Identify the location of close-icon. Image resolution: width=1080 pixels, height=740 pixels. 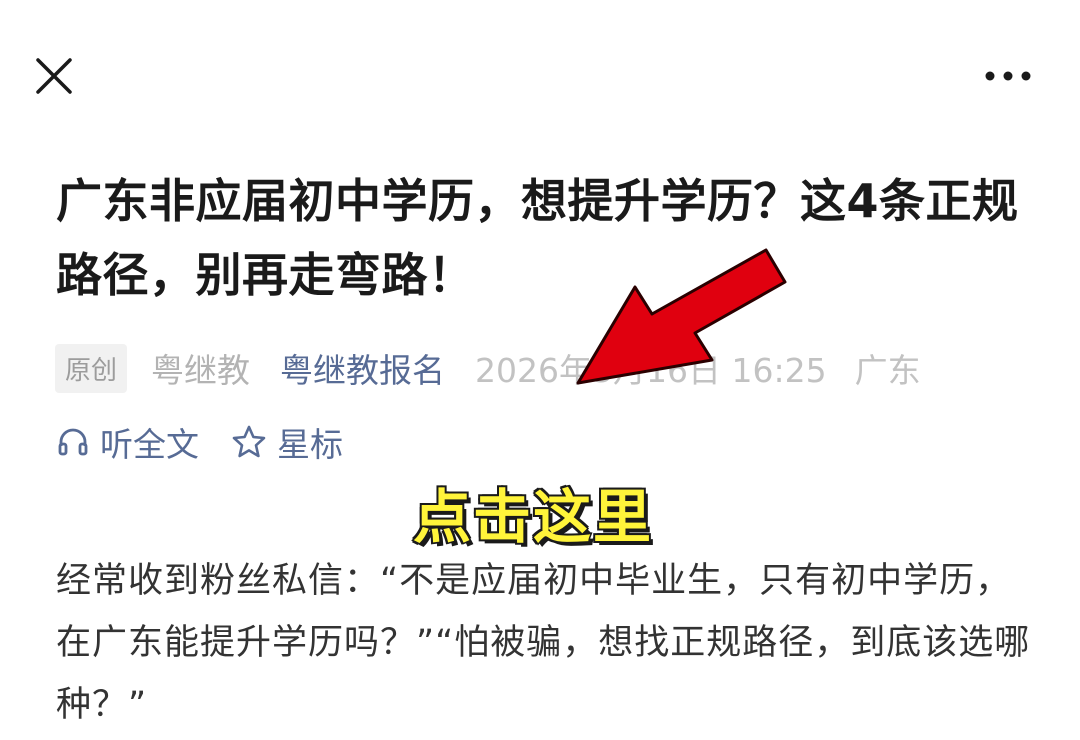
(54, 76).